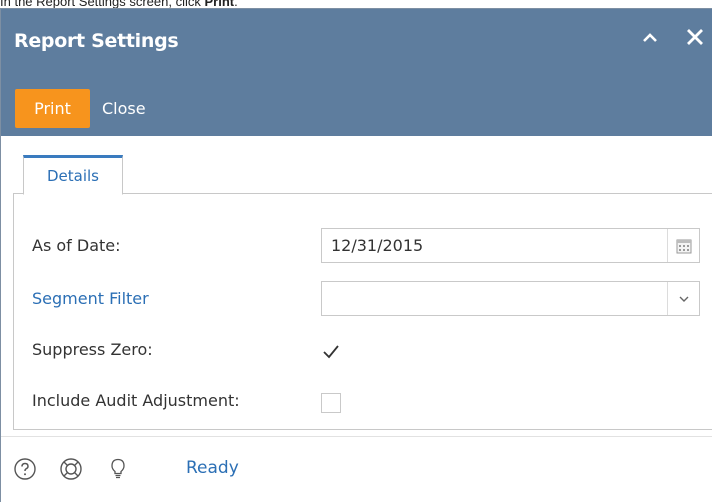 This screenshot has width=712, height=502. Describe the element at coordinates (362, 170) in the screenshot. I see `tab-strip: Details` at that location.